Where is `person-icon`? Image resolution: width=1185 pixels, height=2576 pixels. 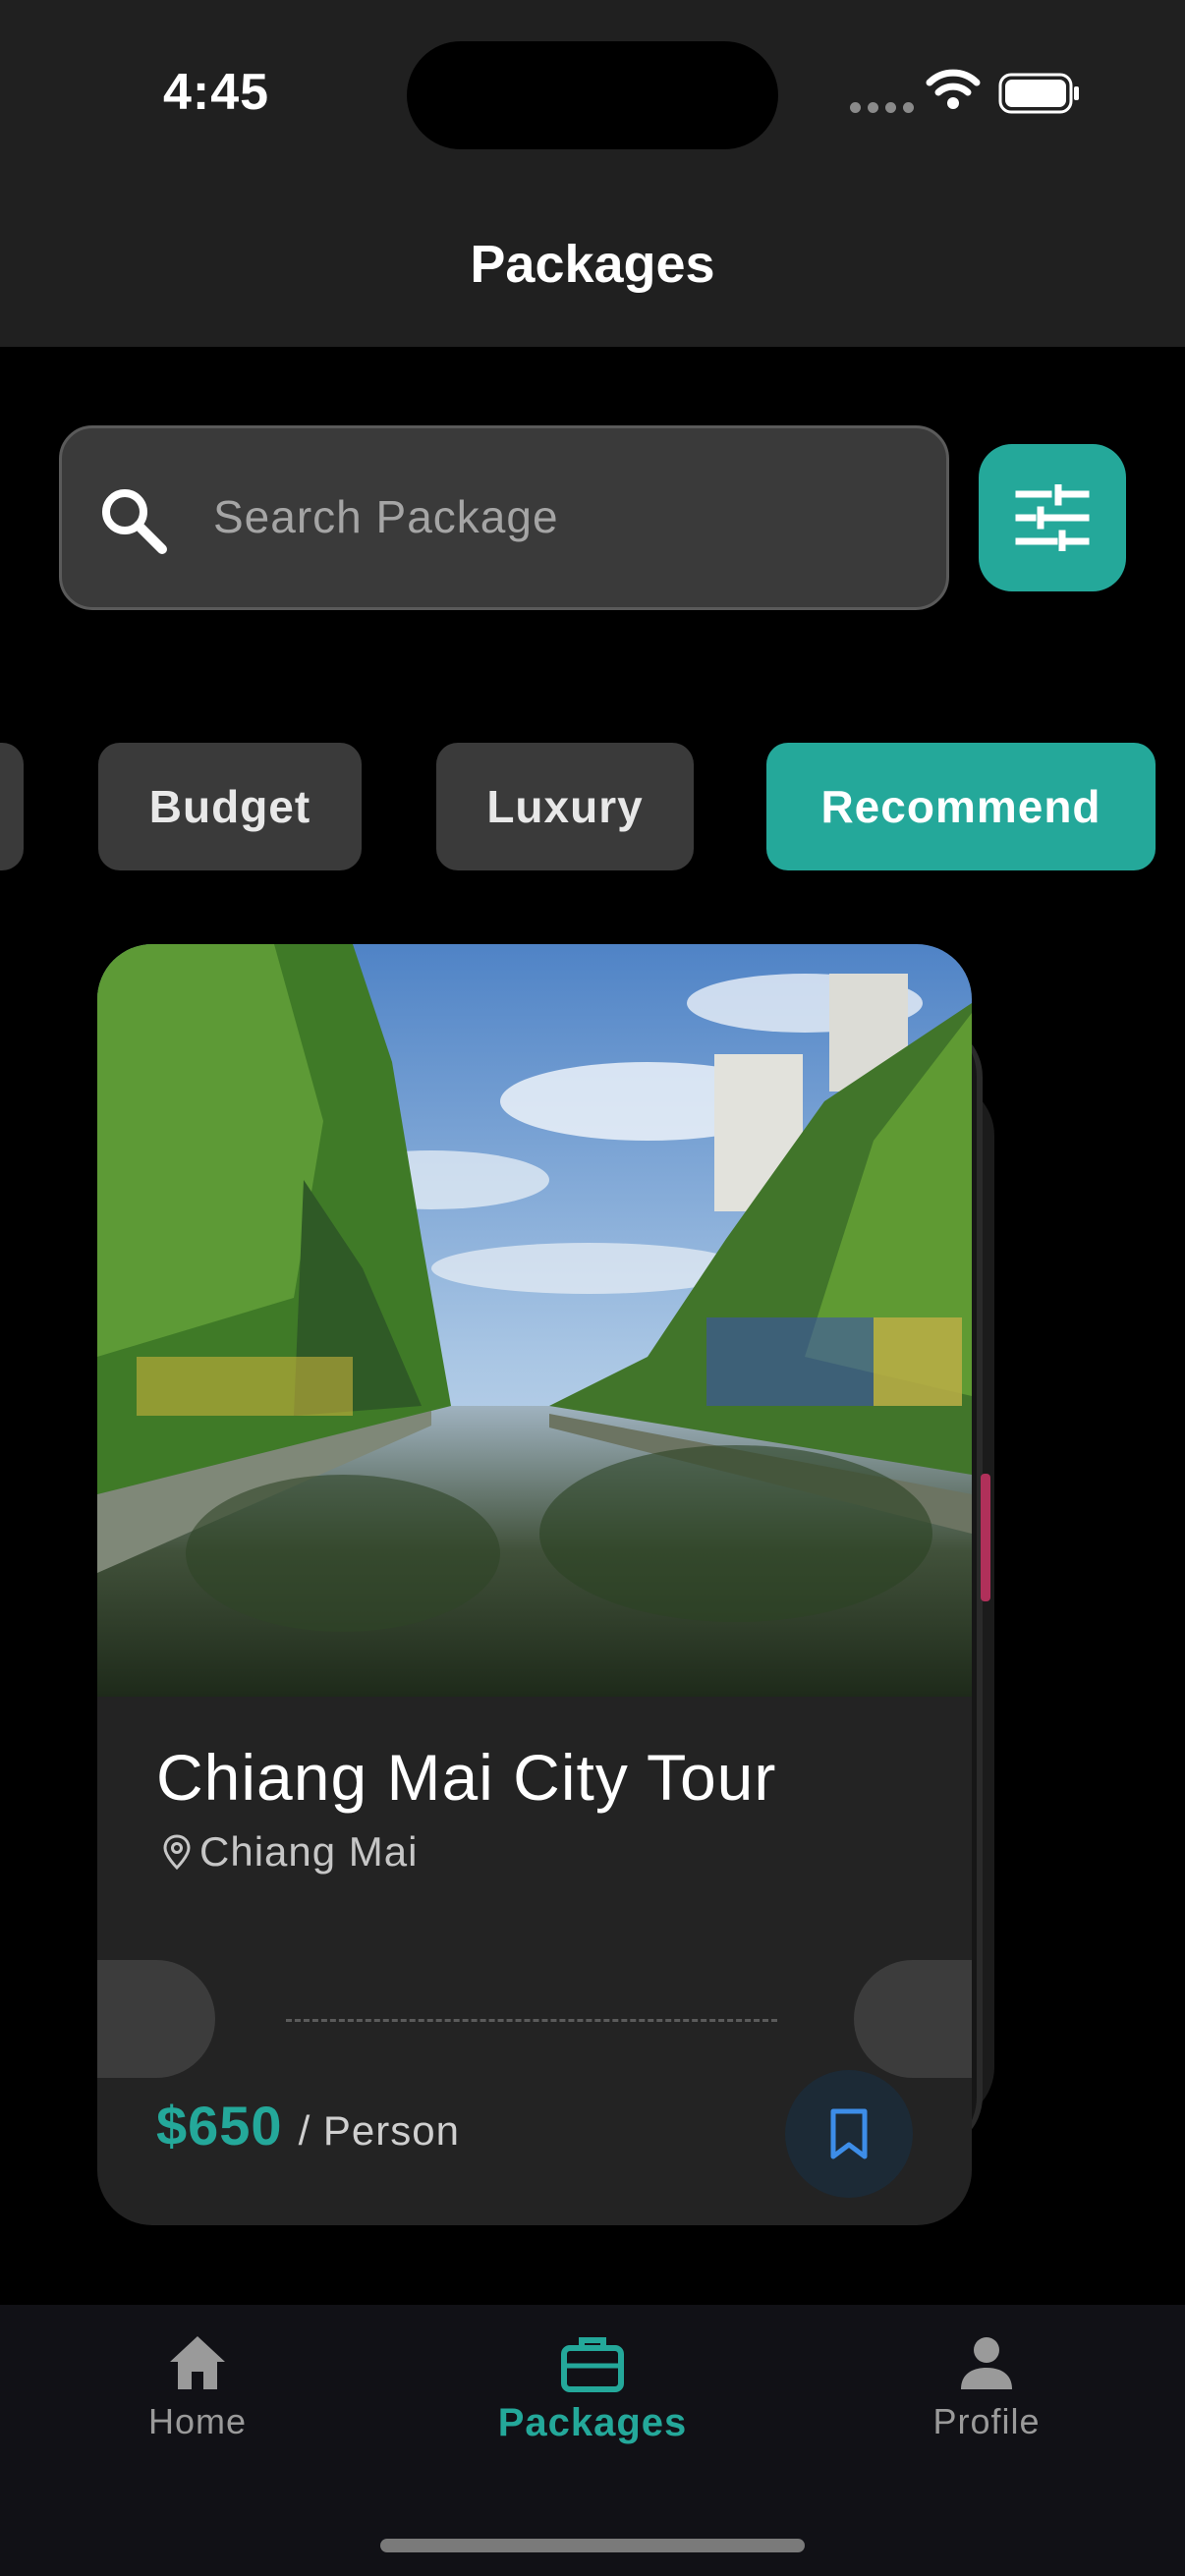 person-icon is located at coordinates (987, 2363).